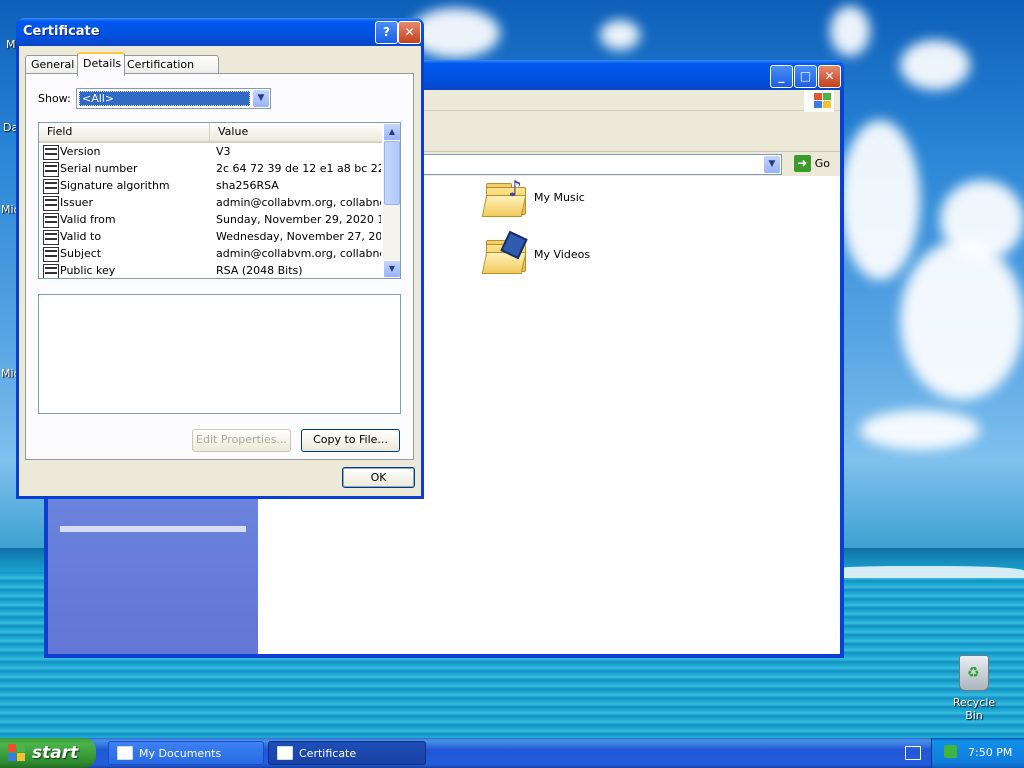 The image size is (1024, 768). Describe the element at coordinates (512, 753) in the screenshot. I see `taskbar: start My Documents Certificate 7:50 PM` at that location.